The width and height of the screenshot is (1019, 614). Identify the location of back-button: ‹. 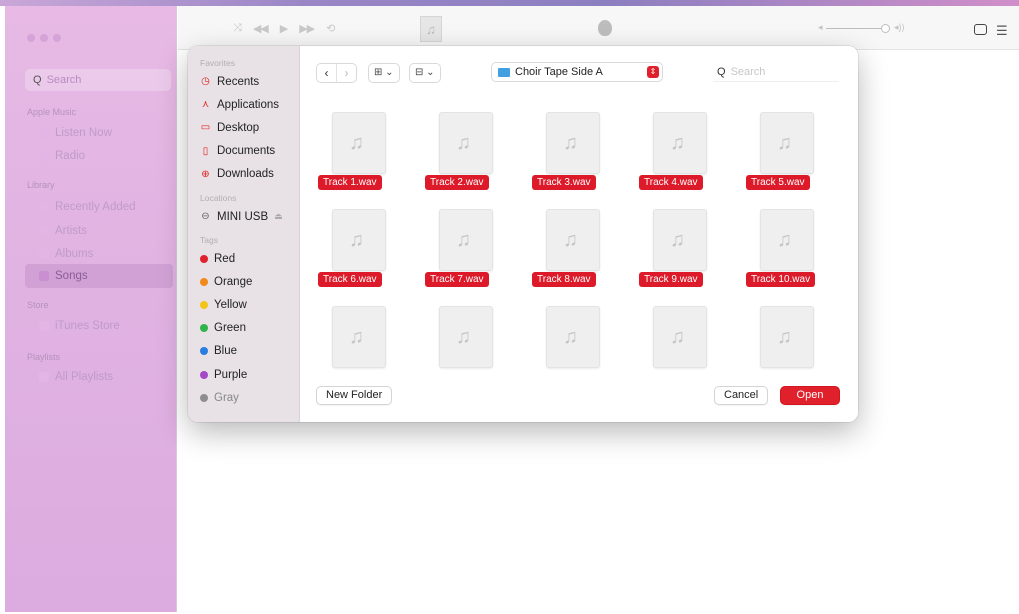
(326, 73).